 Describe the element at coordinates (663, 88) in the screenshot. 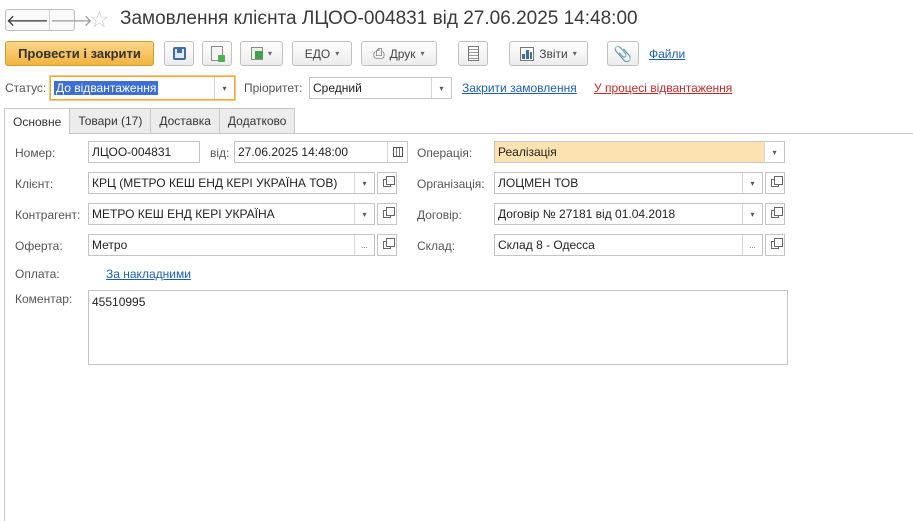

I see `in-shipping-status-link: У процесі відвантаження` at that location.